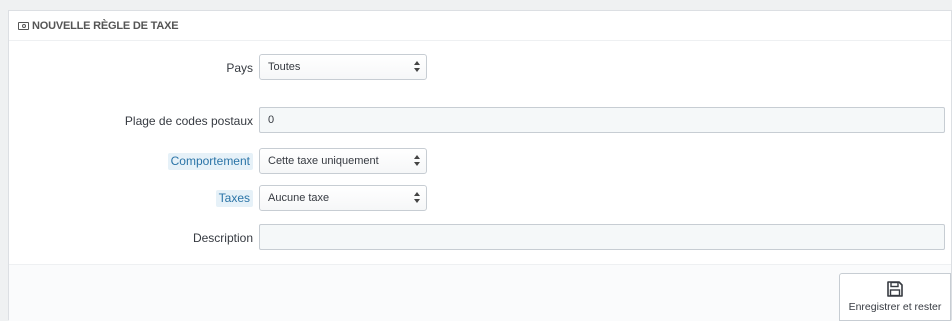 The height and width of the screenshot is (321, 952). I want to click on tax-label: Taxes, so click(234, 198).